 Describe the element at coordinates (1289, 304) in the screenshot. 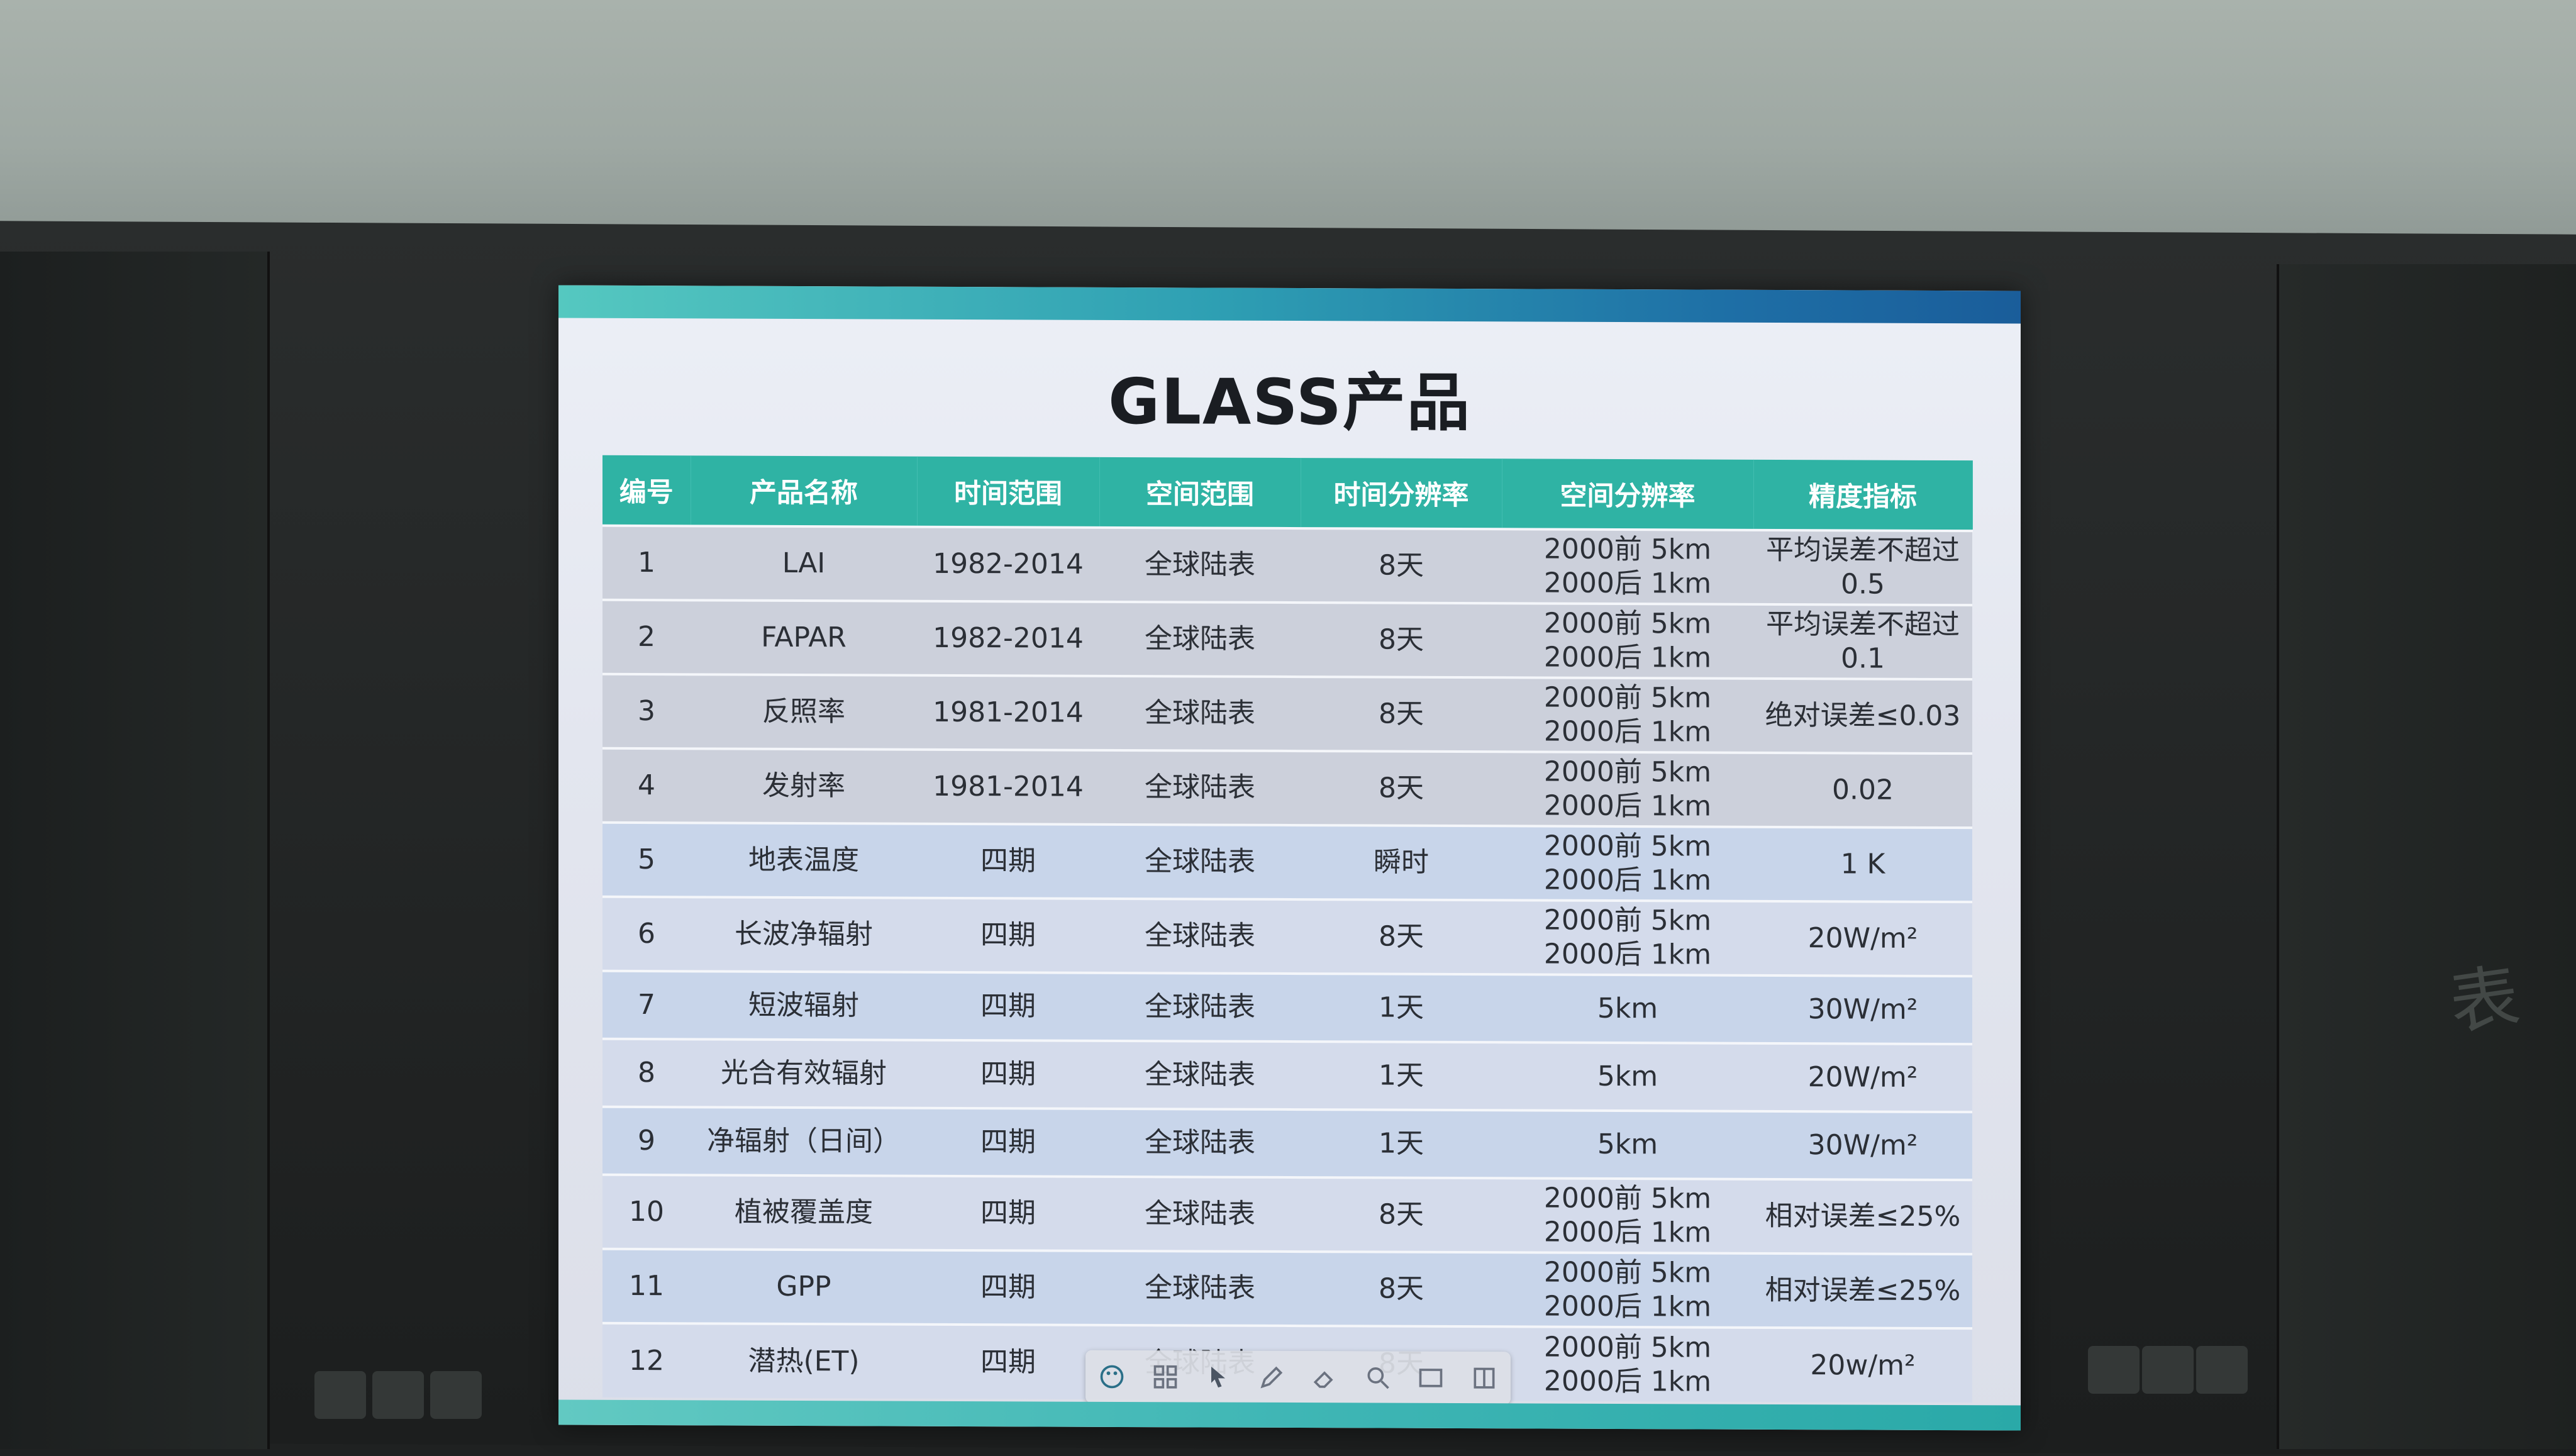

I see `slide-top-stripe` at that location.